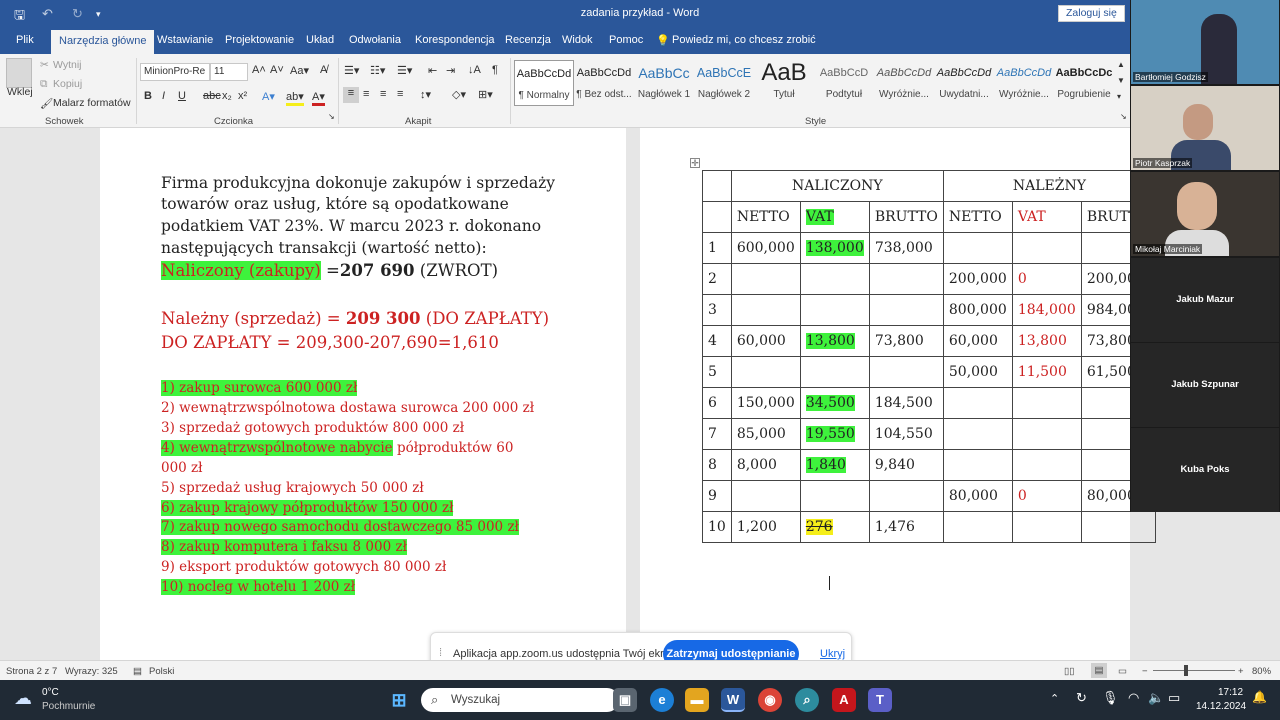 The height and width of the screenshot is (720, 1280). I want to click on table-cell: 10, so click(717, 527).